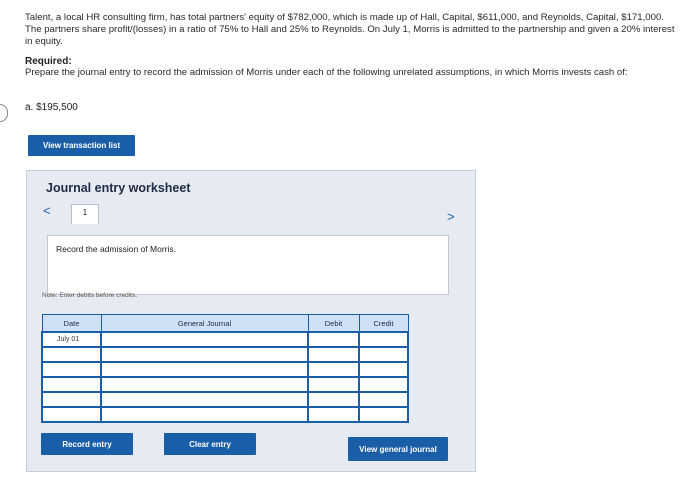  Describe the element at coordinates (90, 295) in the screenshot. I see `note-text: Note: Enter debits before credits.` at that location.